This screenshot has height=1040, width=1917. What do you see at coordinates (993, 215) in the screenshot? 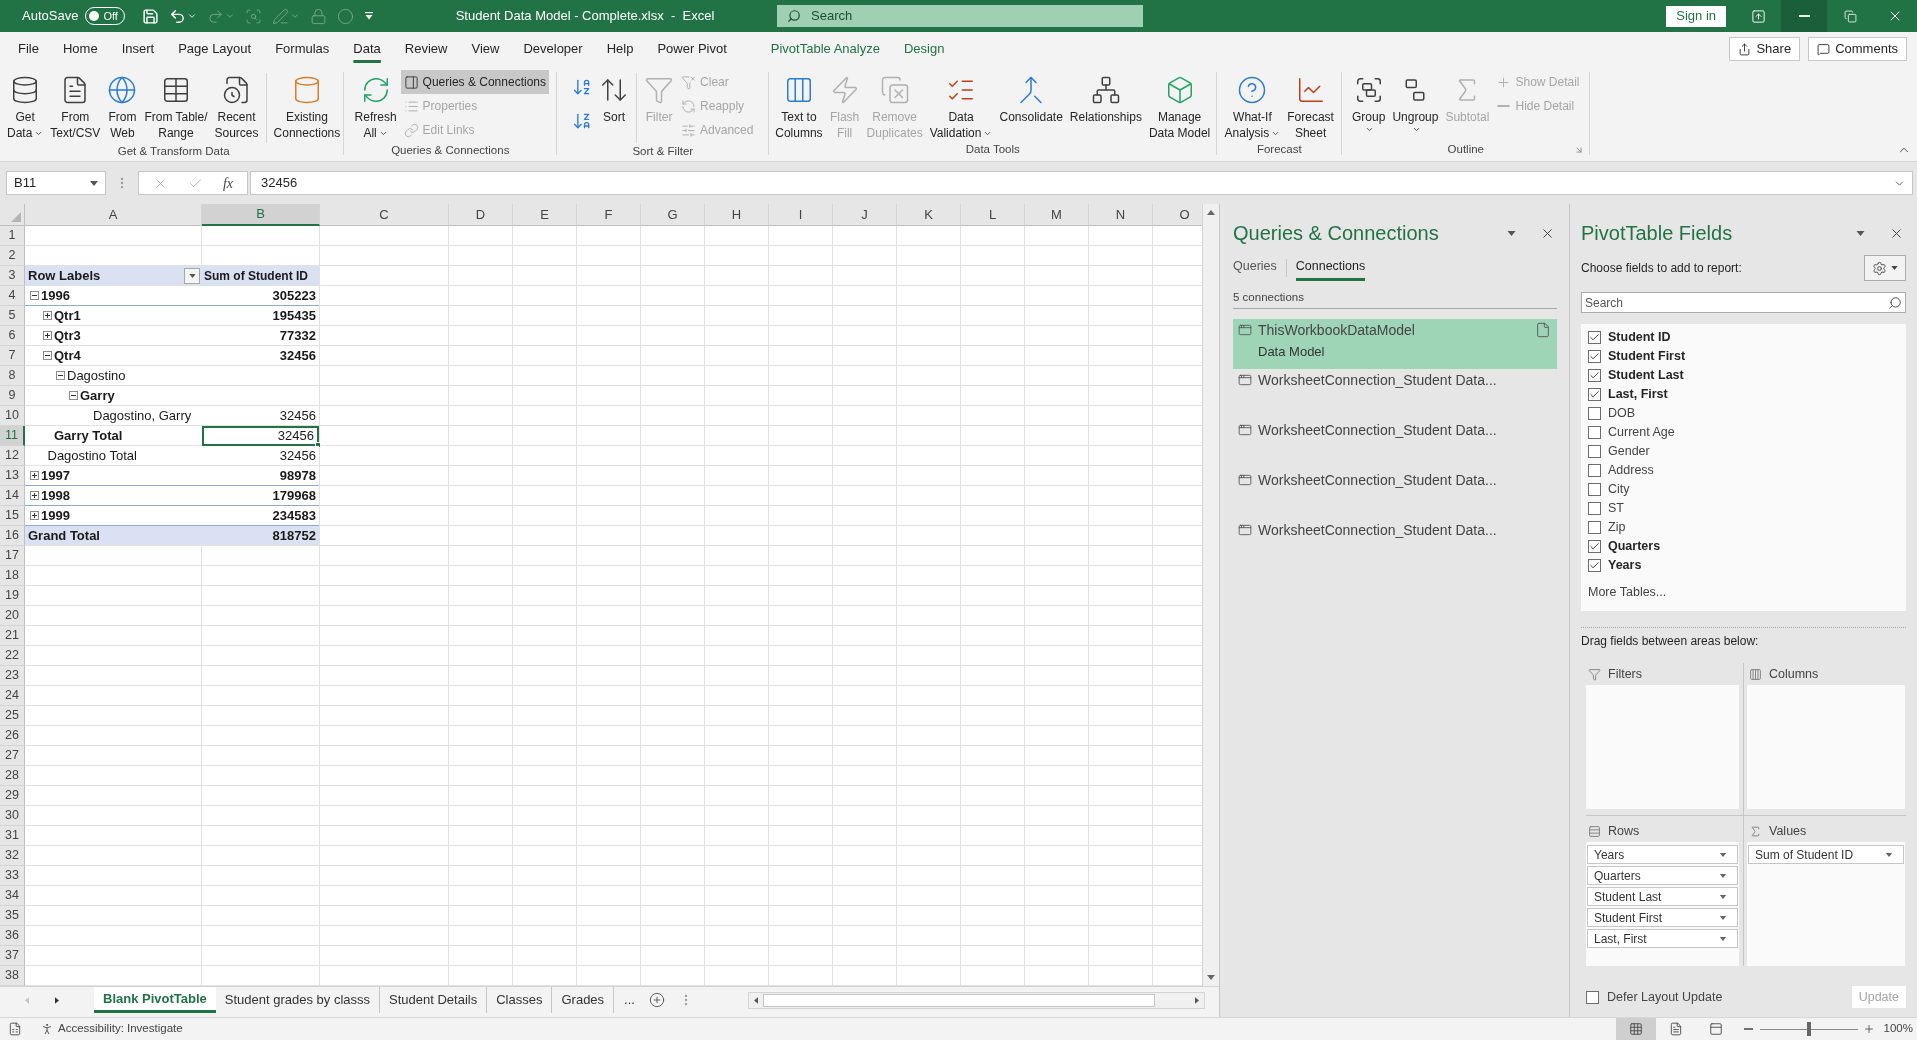
I see `column-header: L` at bounding box center [993, 215].